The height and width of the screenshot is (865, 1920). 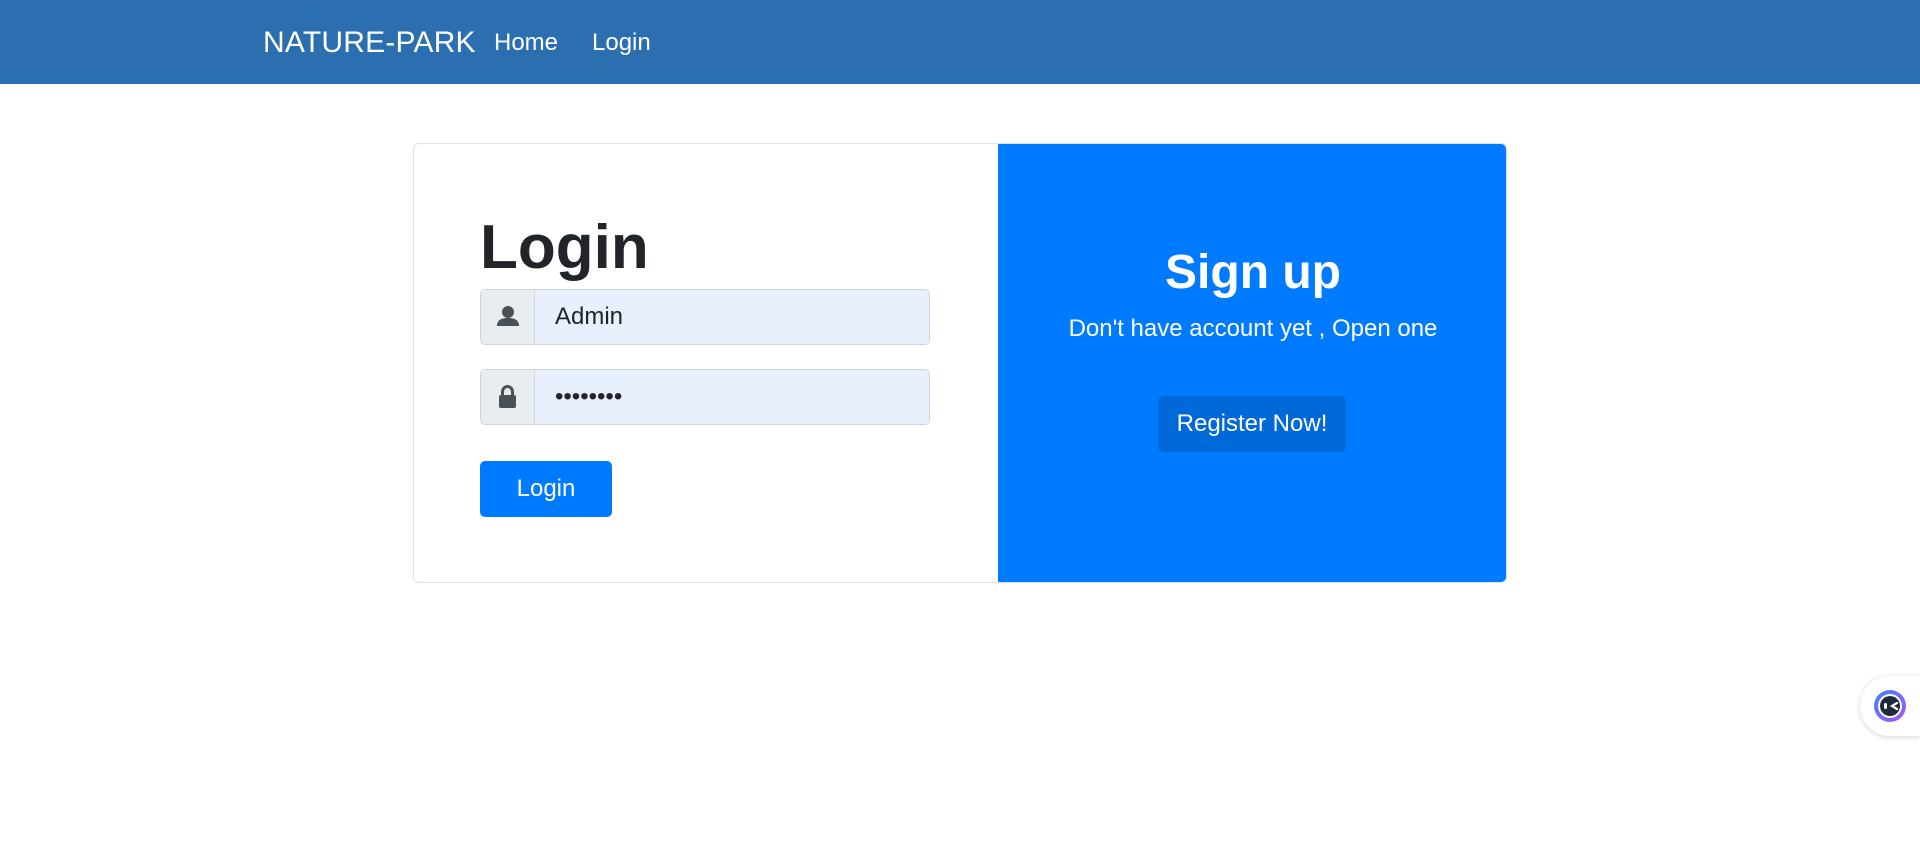 I want to click on floating-assistant-button, so click(x=1890, y=706).